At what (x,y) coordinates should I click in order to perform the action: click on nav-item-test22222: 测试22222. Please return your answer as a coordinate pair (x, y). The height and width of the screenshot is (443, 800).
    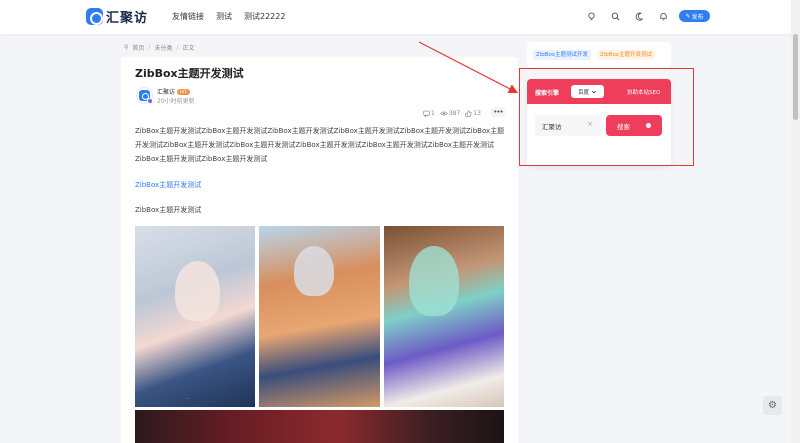
    Looking at the image, I should click on (264, 16).